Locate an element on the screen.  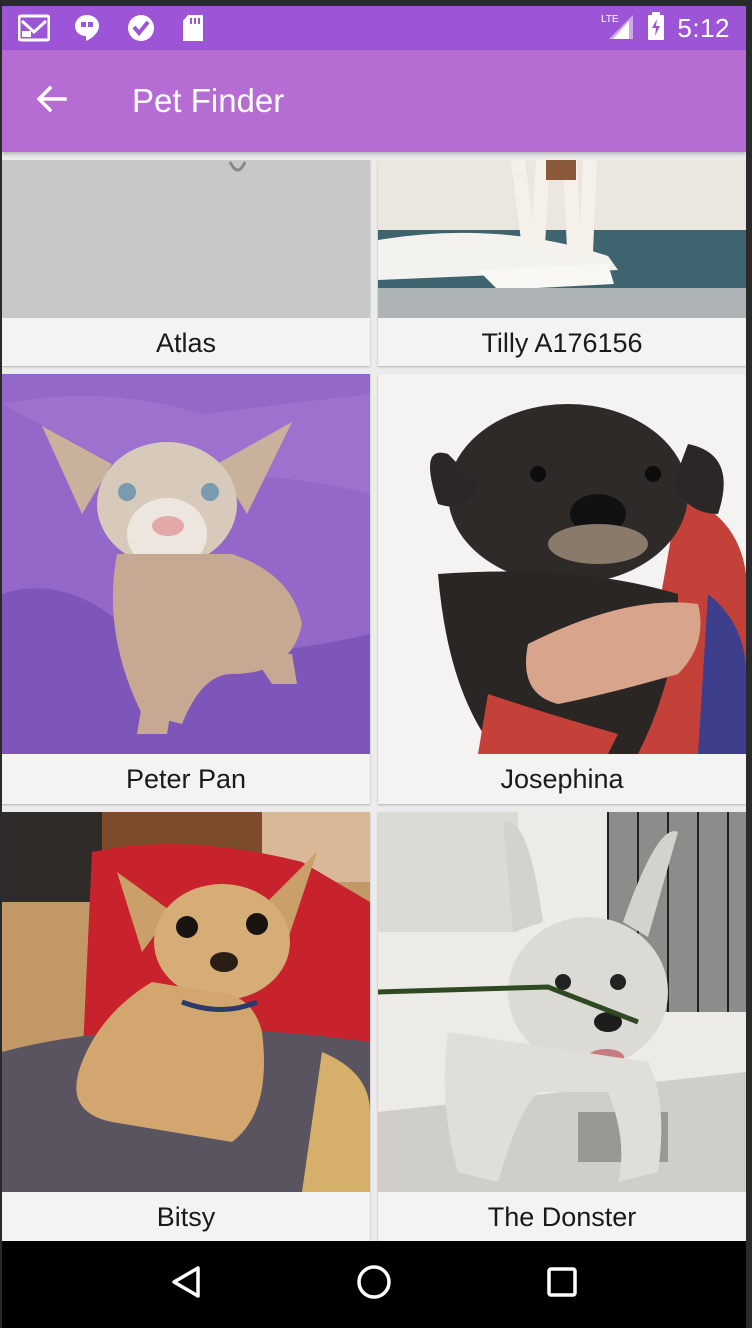
status-bar: LTE 5:12 is located at coordinates (374, 28).